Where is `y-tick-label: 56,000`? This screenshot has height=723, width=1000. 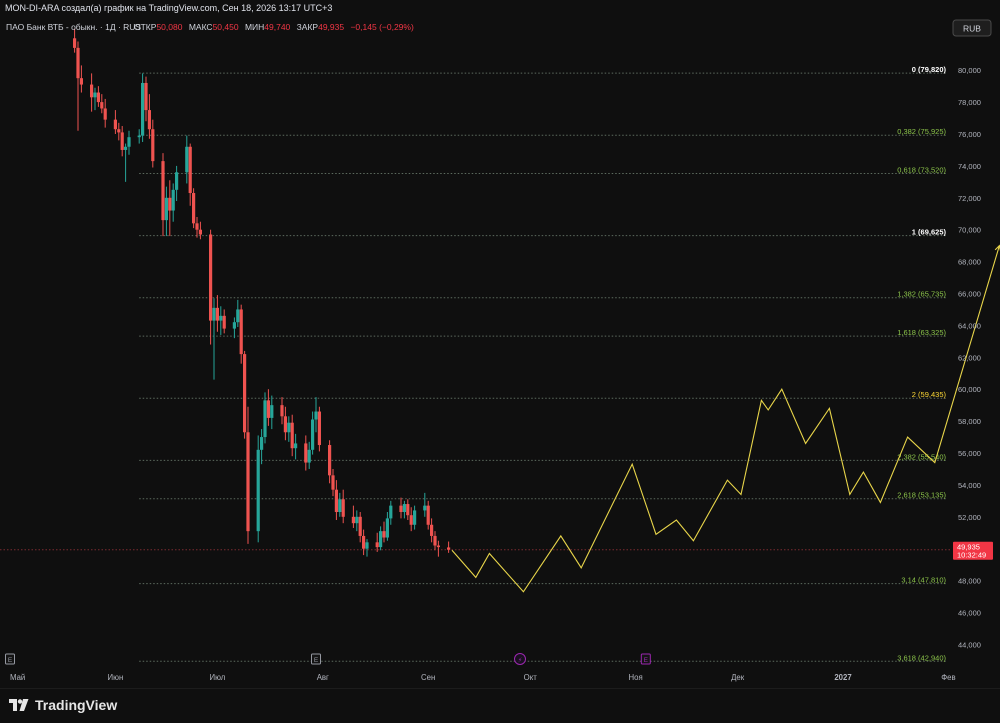 y-tick-label: 56,000 is located at coordinates (969, 453).